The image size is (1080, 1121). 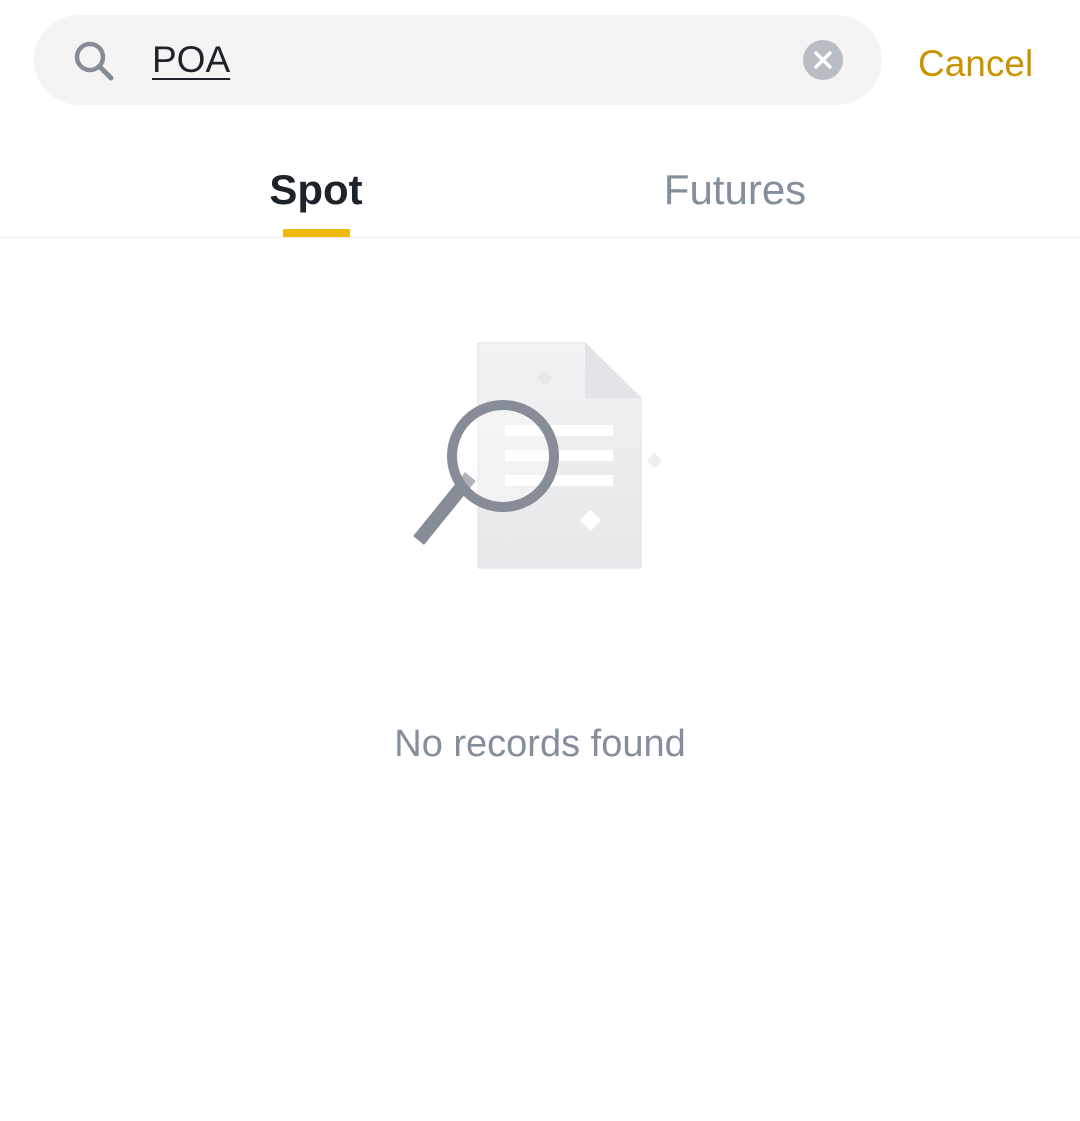 I want to click on tab-spot: Spot, so click(x=316, y=190).